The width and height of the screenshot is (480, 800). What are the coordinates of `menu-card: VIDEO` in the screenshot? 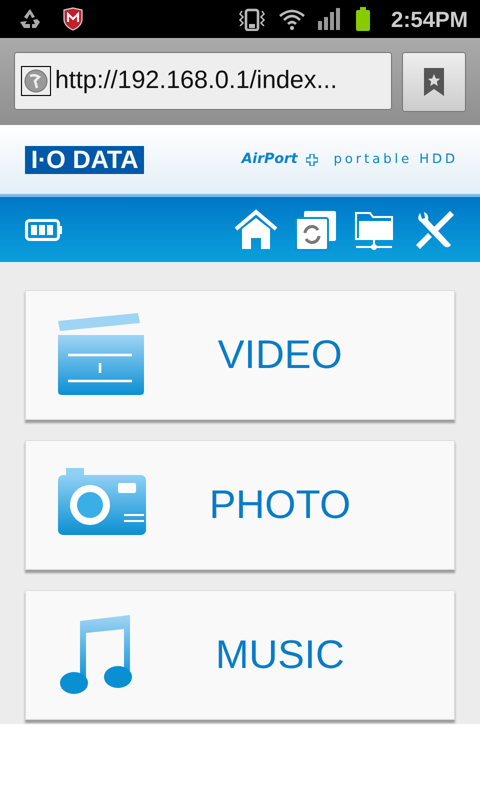 It's located at (240, 355).